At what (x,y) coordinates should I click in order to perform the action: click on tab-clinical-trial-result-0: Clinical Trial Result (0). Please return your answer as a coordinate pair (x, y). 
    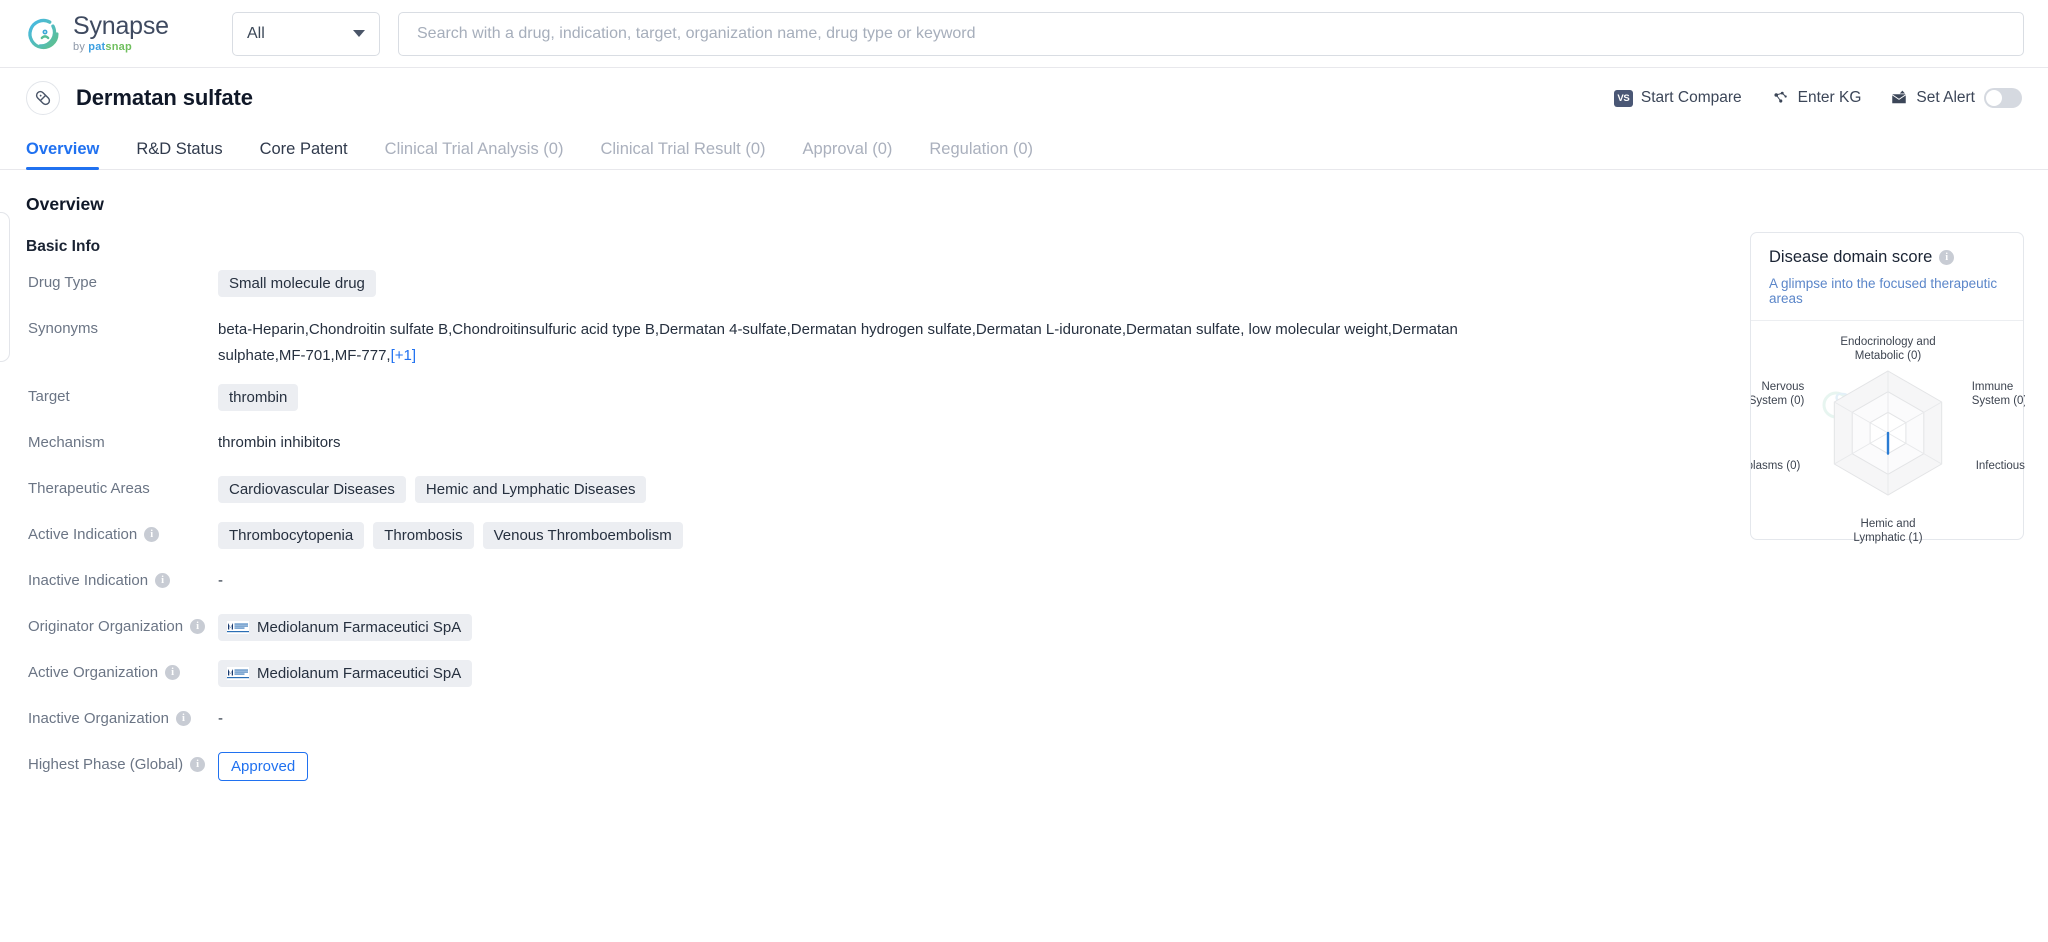
    Looking at the image, I should click on (682, 154).